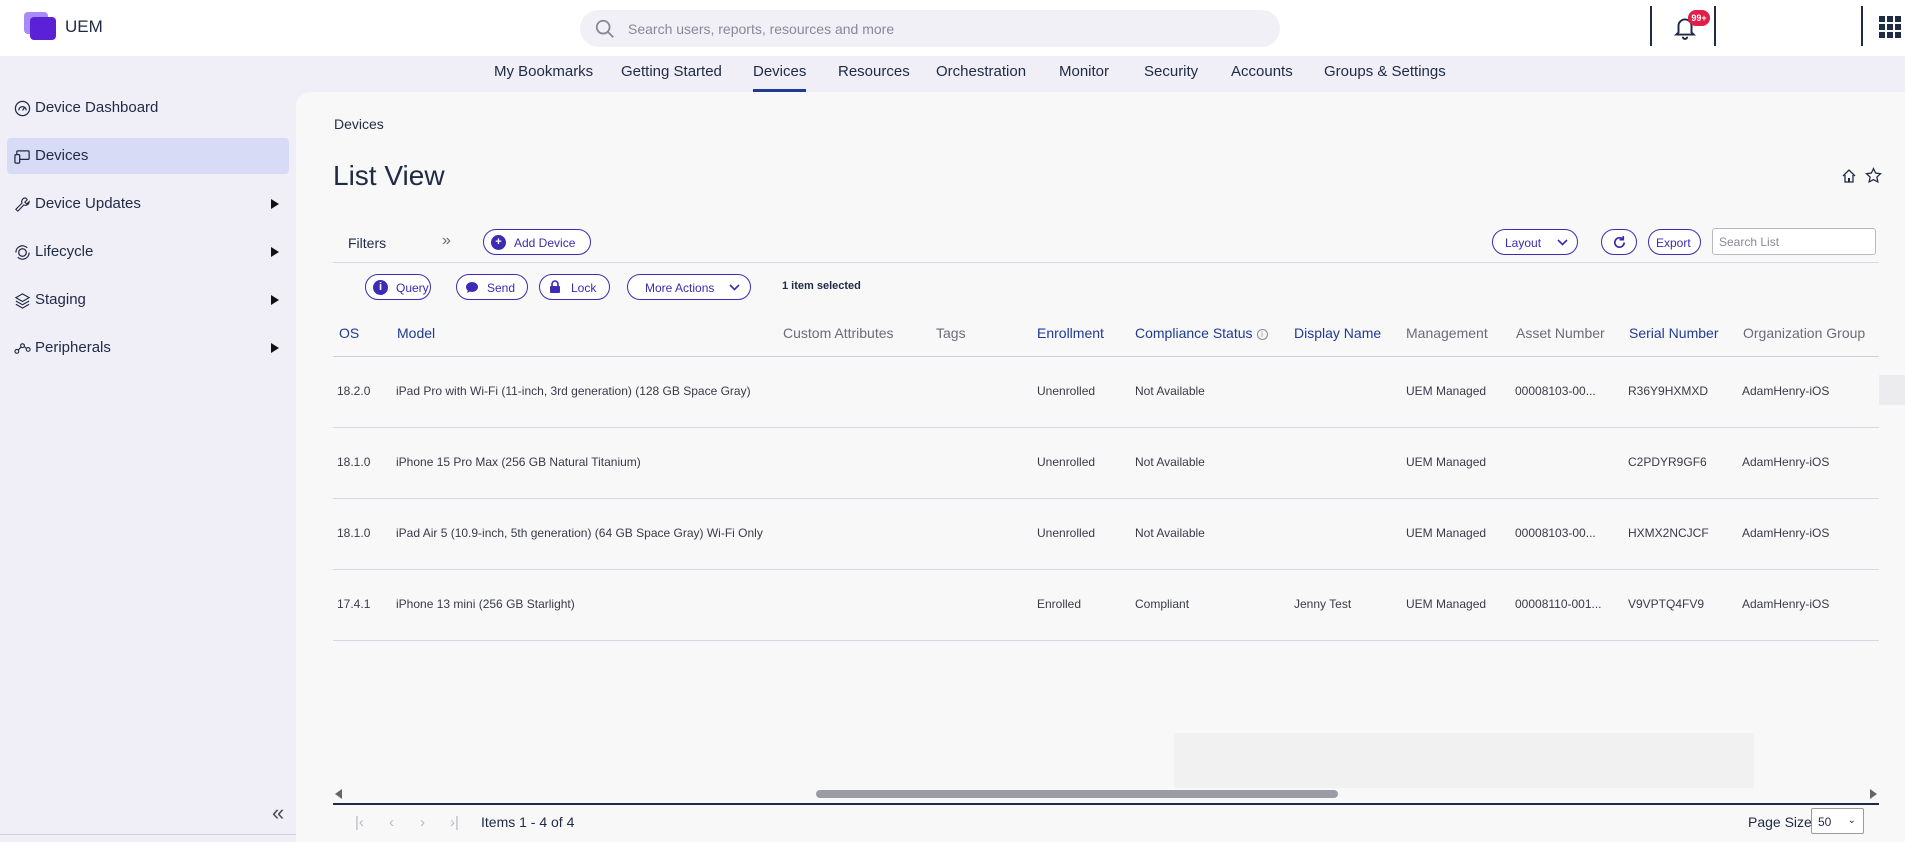 Image resolution: width=1905 pixels, height=842 pixels. I want to click on column-header-asset-number: Asset Number, so click(1560, 333).